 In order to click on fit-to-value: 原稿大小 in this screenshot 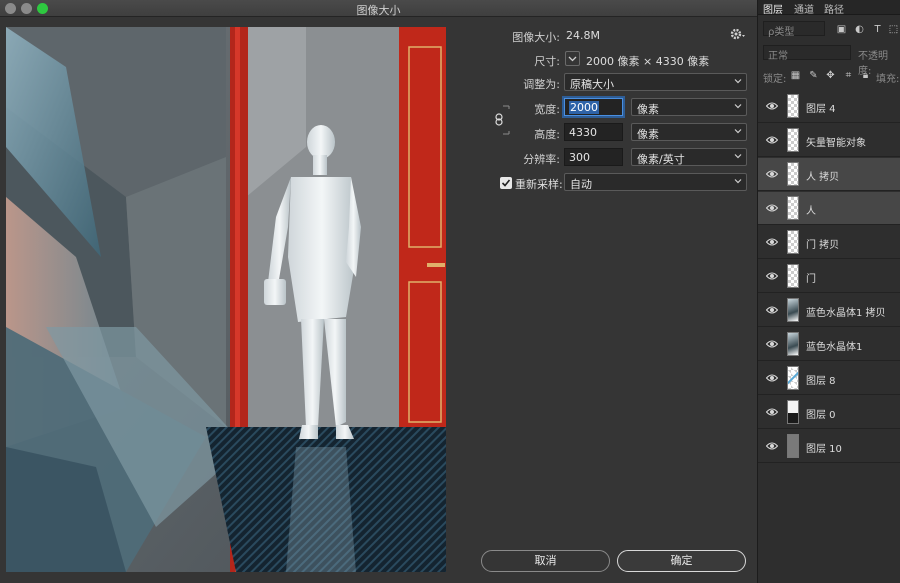, I will do `click(592, 84)`.